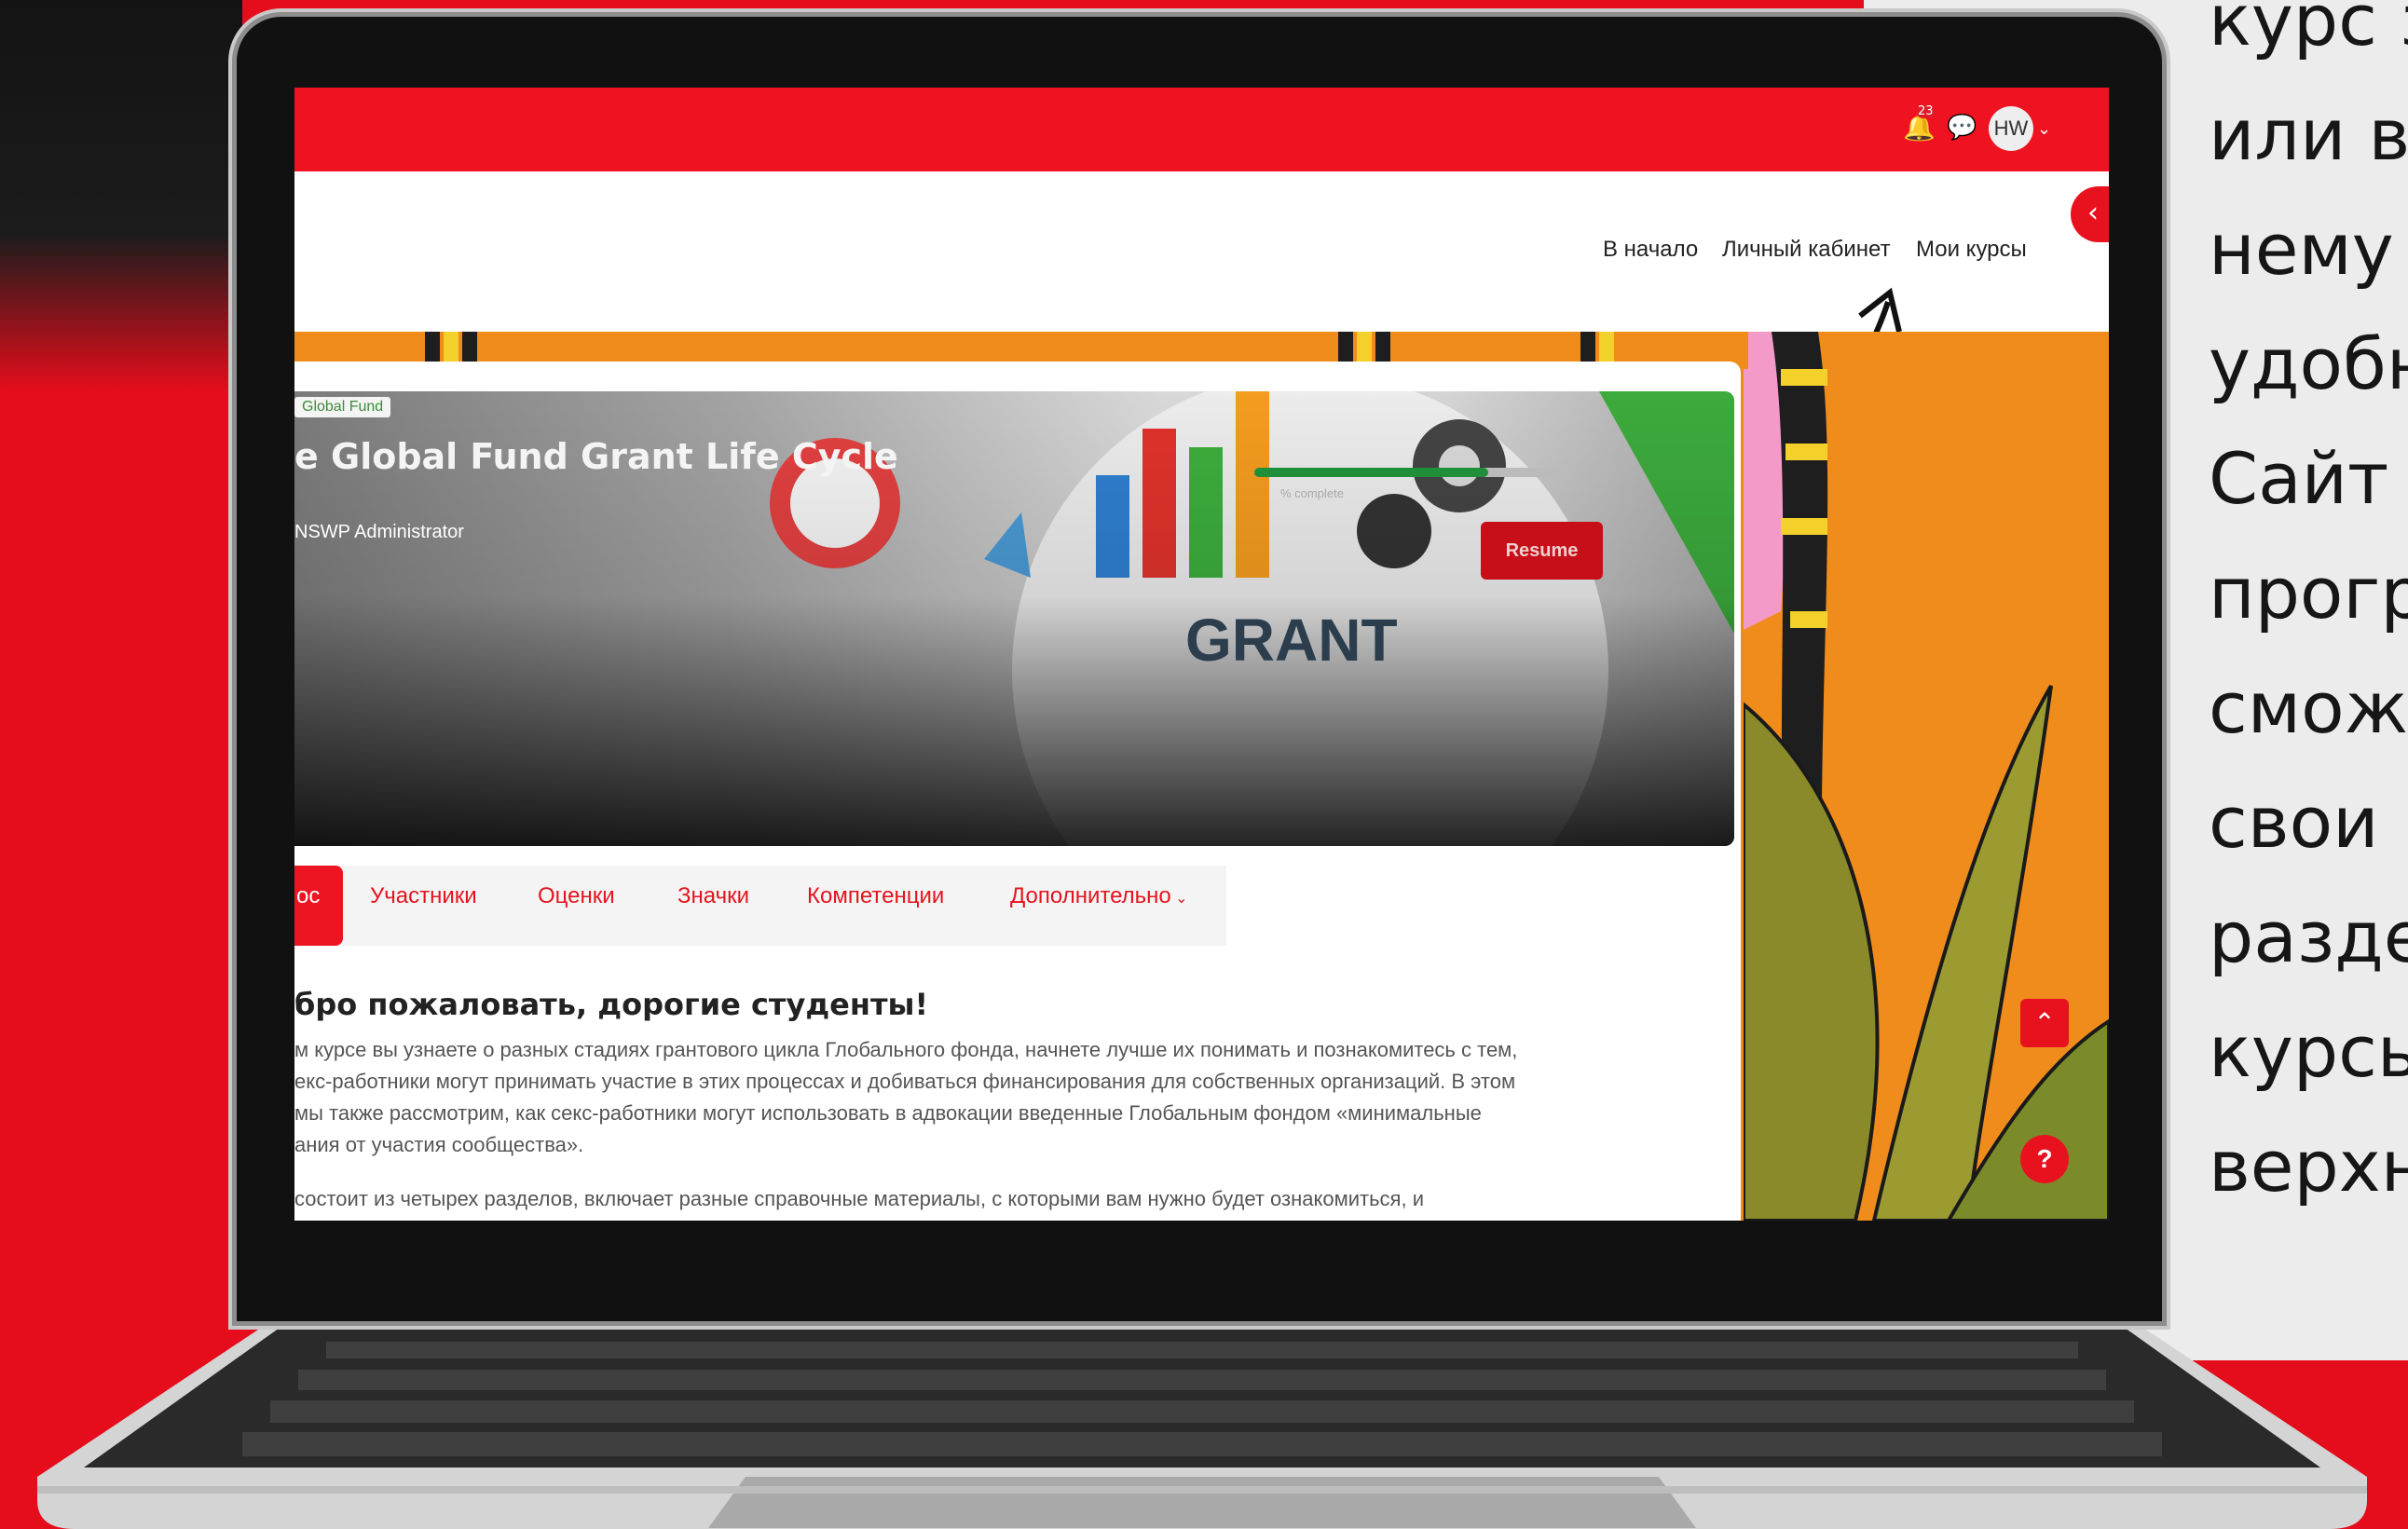 This screenshot has width=2408, height=1529. Describe the element at coordinates (1542, 551) in the screenshot. I see `resume-button: Resume` at that location.